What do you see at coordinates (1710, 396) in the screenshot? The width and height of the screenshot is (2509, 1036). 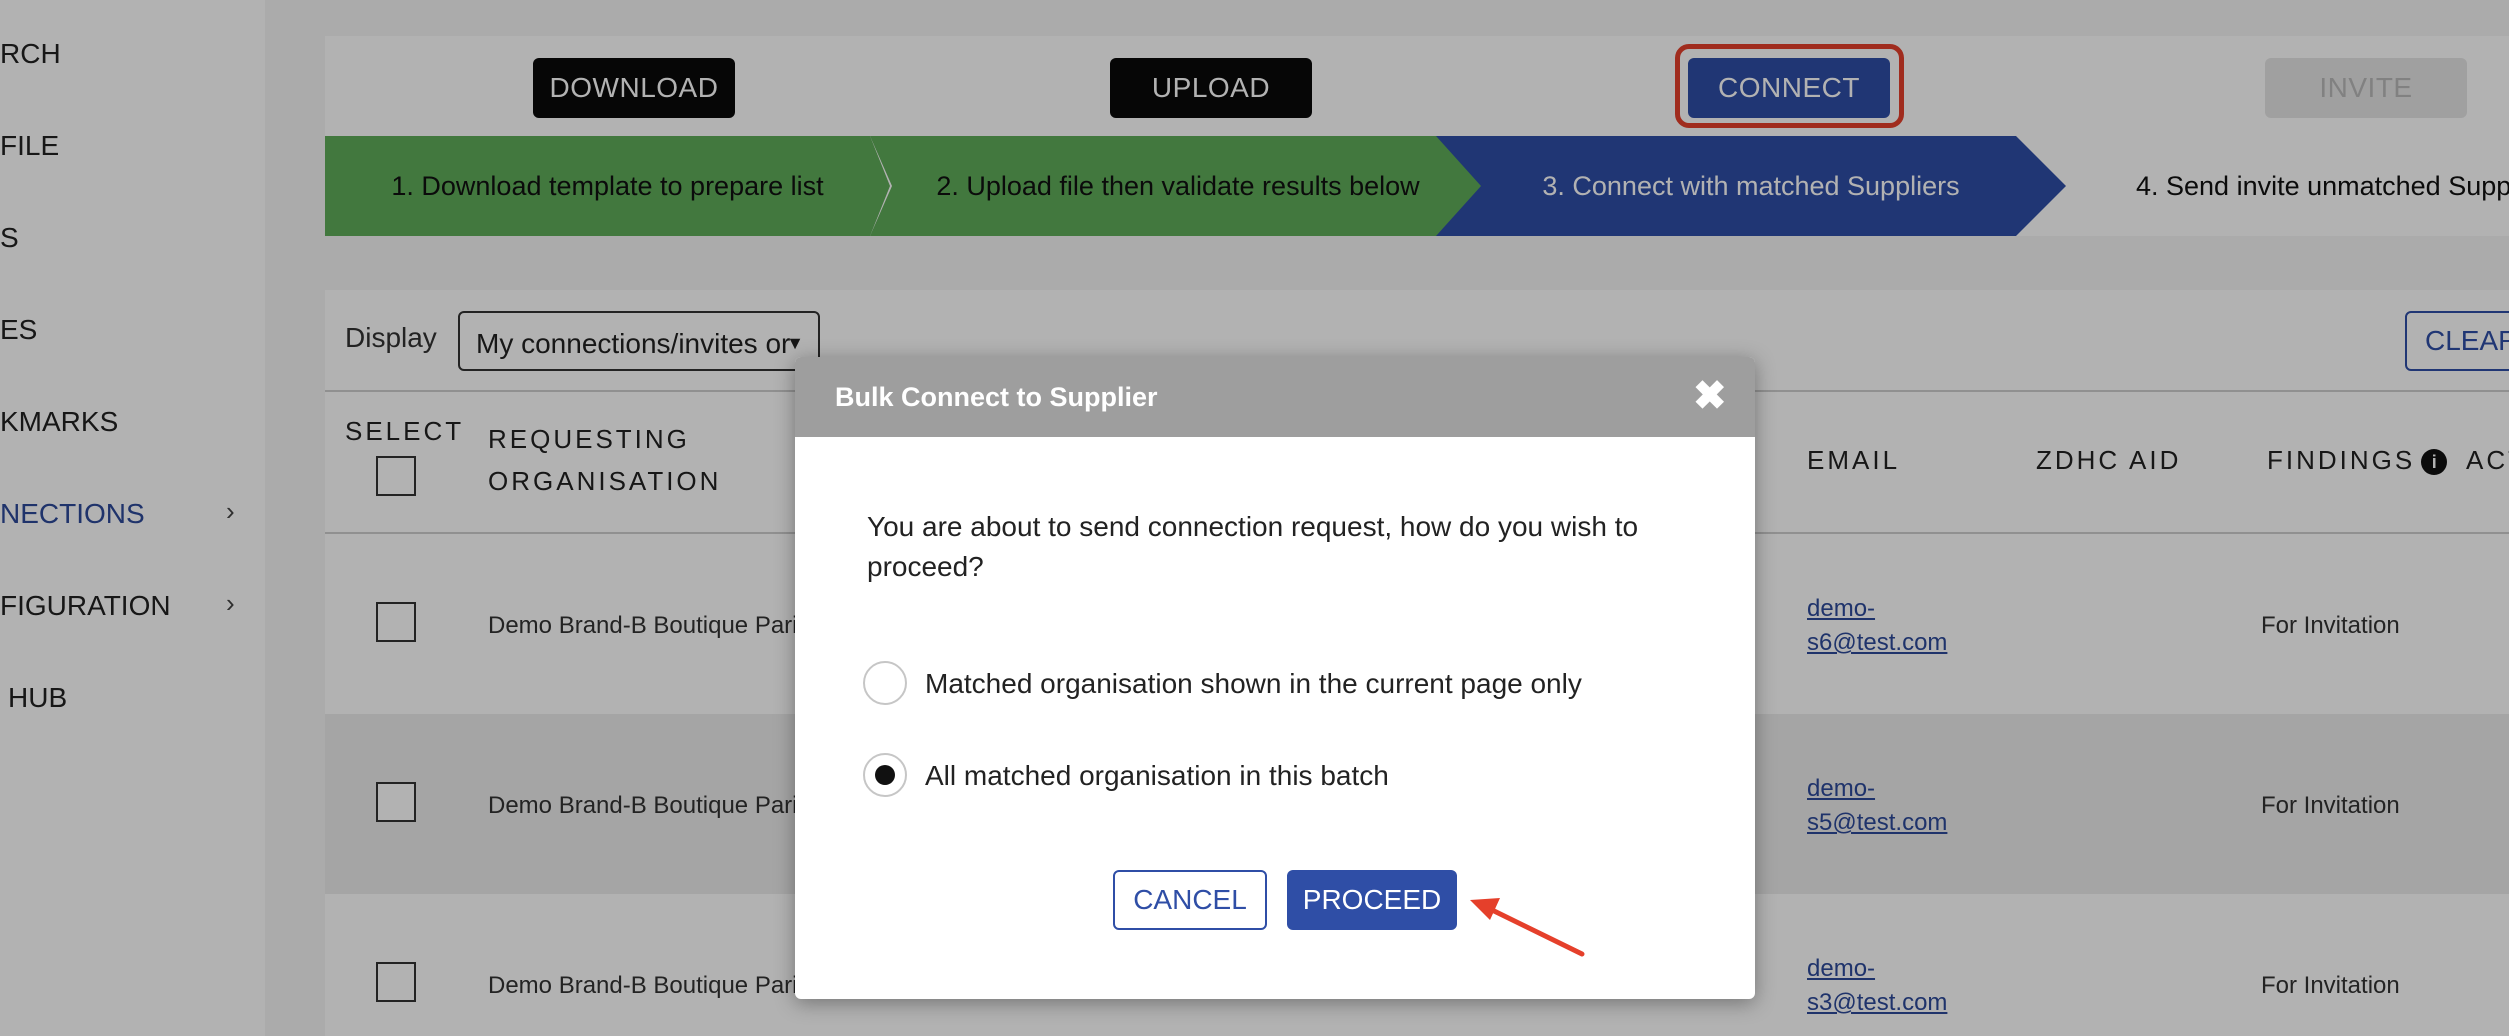 I see `close-icon: ✖` at bounding box center [1710, 396].